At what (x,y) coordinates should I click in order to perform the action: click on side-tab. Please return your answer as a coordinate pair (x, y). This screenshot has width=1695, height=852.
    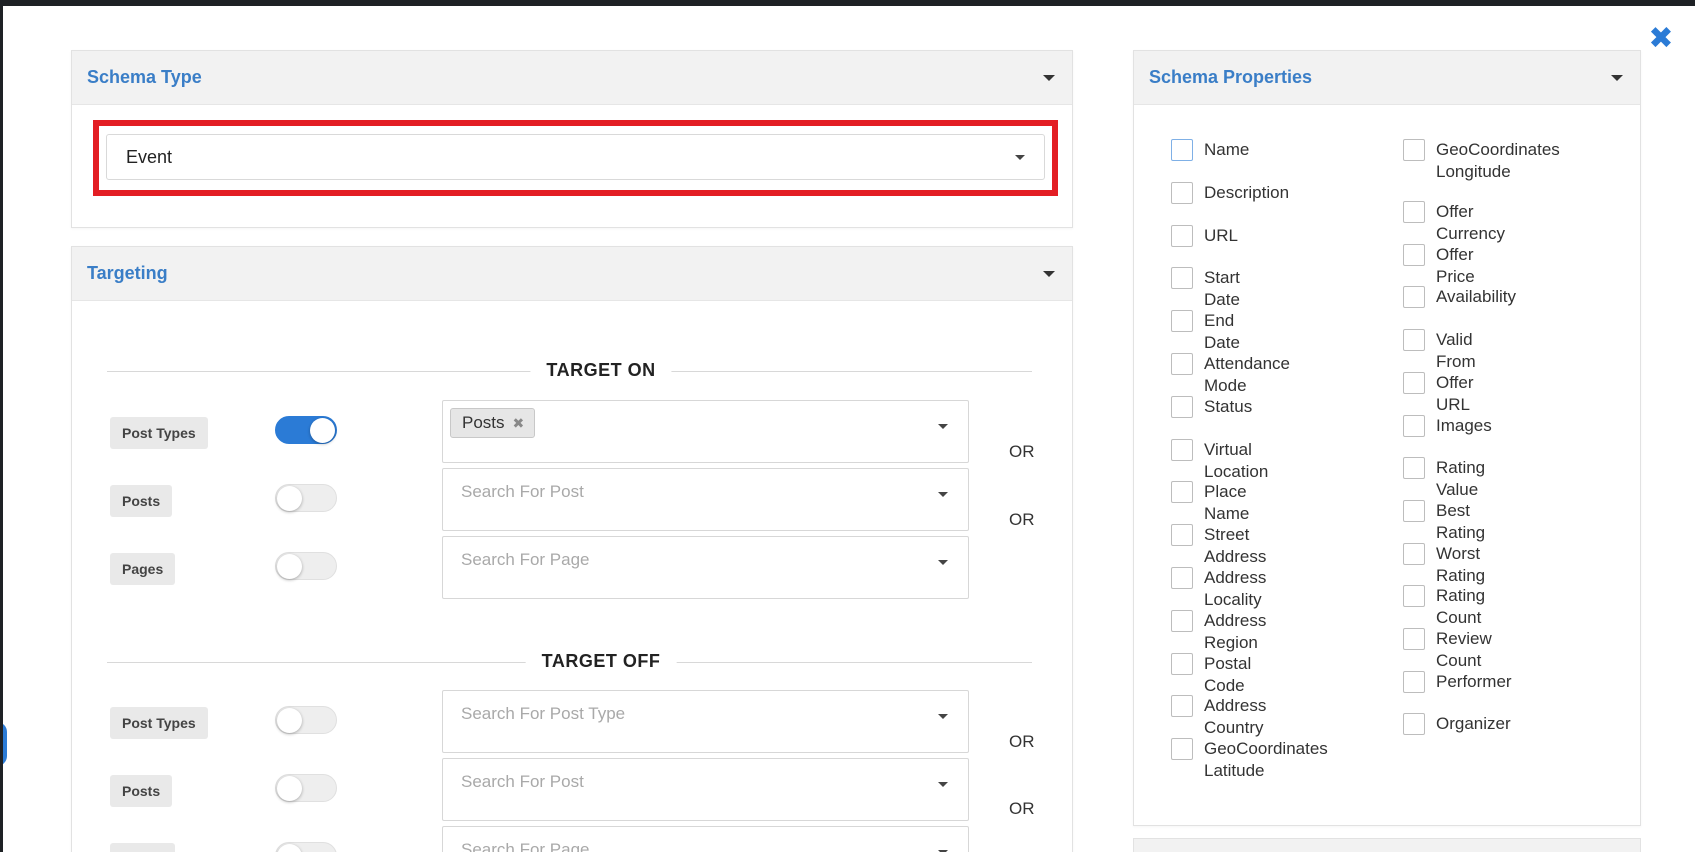
    Looking at the image, I should click on (5, 744).